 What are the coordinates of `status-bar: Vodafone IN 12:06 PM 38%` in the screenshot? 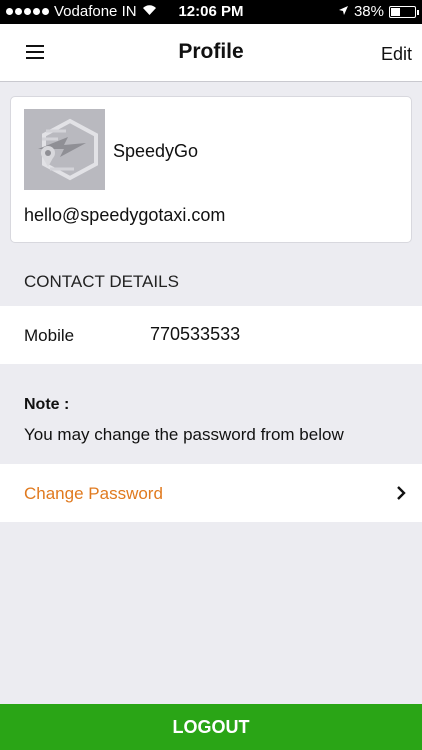 It's located at (211, 12).